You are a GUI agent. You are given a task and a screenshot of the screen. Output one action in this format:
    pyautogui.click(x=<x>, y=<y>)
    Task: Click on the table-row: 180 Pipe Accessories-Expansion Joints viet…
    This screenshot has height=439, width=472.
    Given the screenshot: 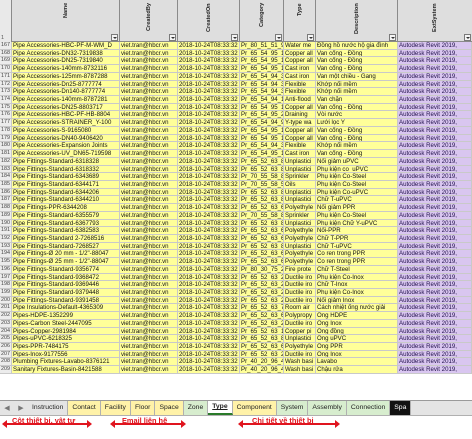 What is the action you would take?
    pyautogui.click(x=236, y=146)
    